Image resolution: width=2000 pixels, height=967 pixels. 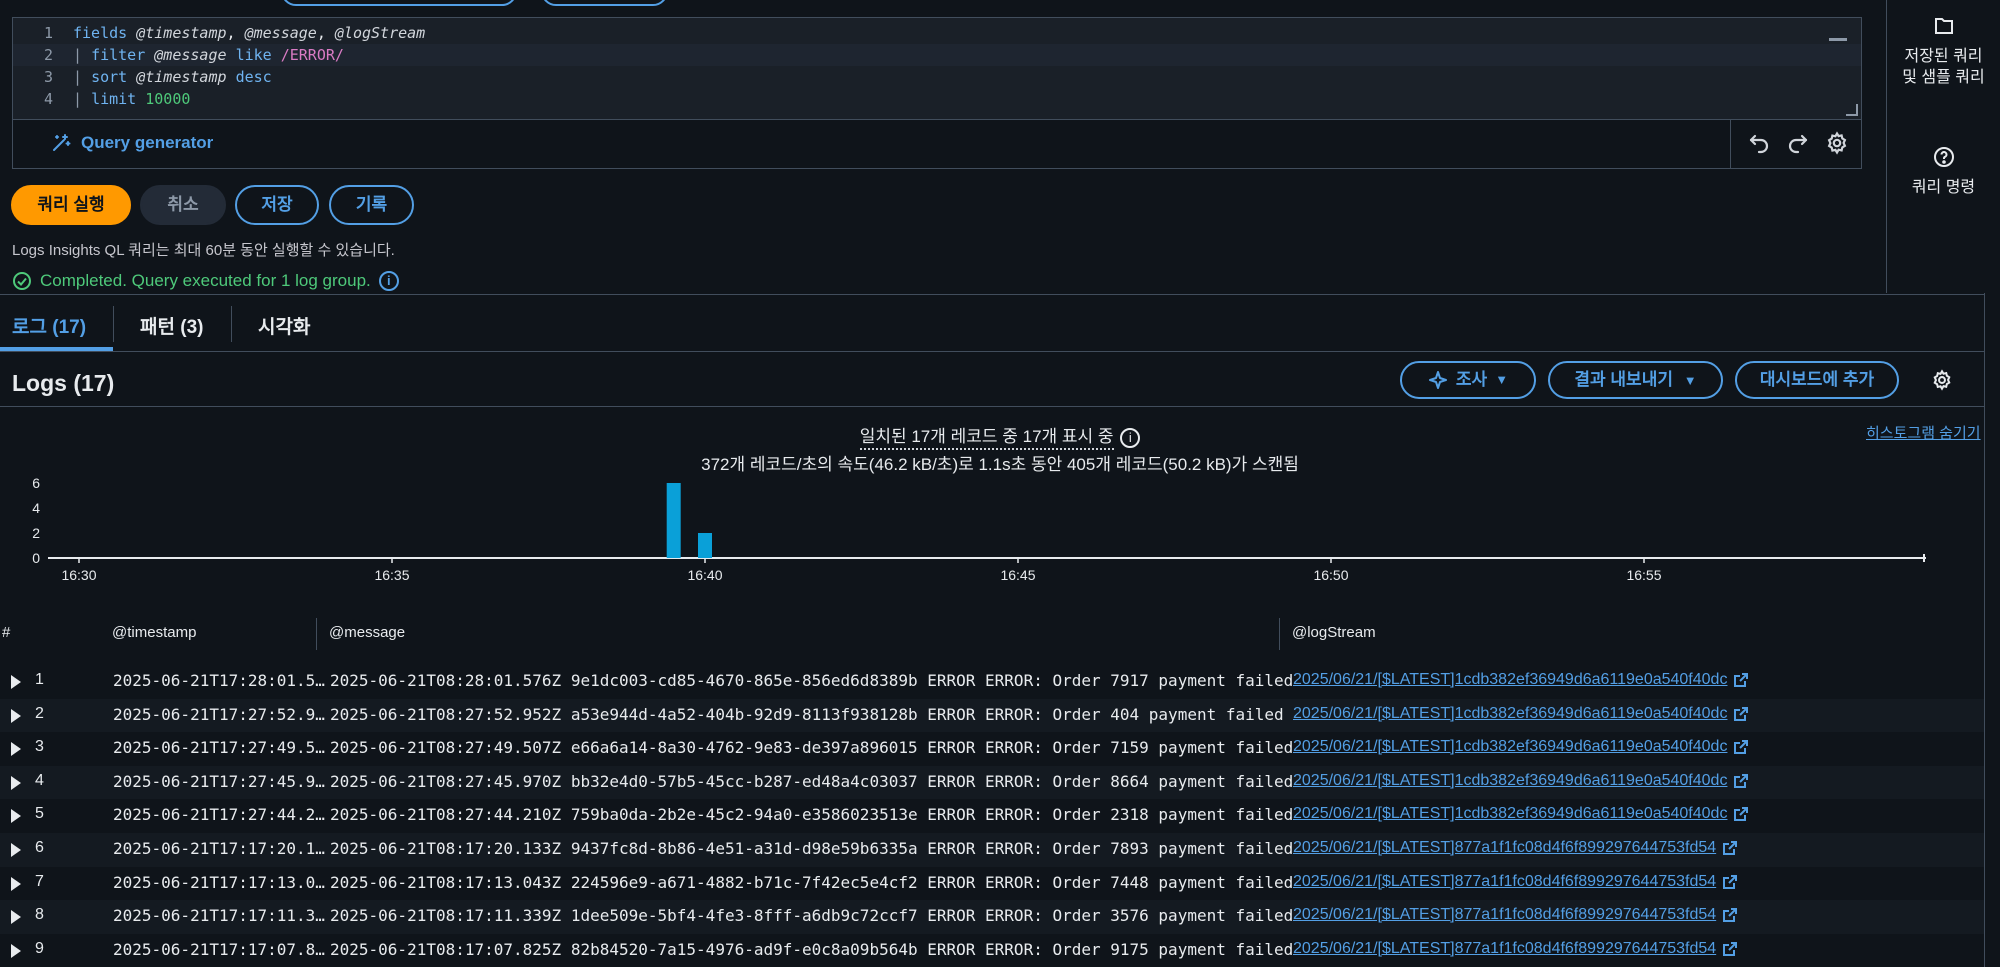 What do you see at coordinates (371, 205) in the screenshot?
I see `history-button: 기록` at bounding box center [371, 205].